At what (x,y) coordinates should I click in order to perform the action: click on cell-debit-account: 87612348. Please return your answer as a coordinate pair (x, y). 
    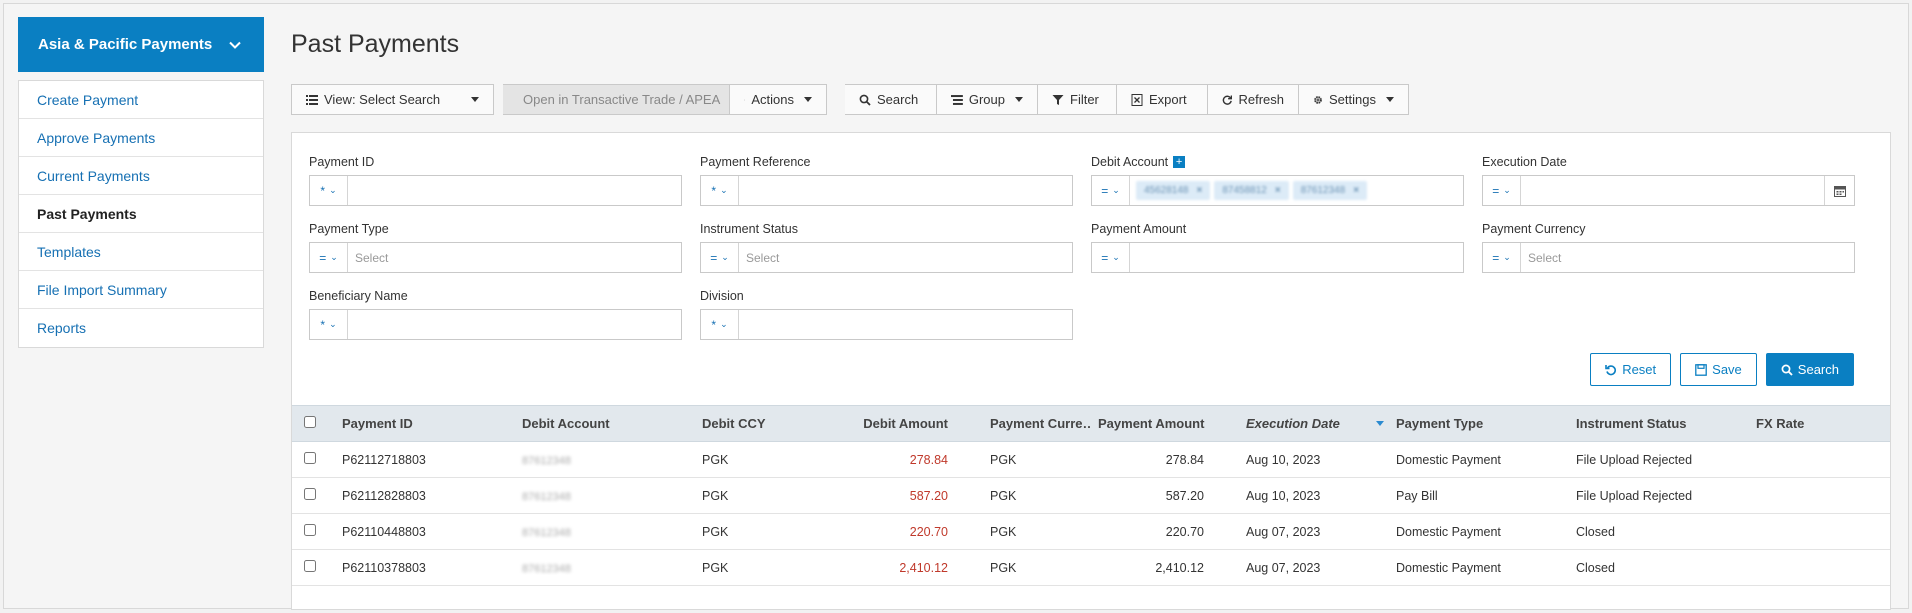
    Looking at the image, I should click on (606, 532).